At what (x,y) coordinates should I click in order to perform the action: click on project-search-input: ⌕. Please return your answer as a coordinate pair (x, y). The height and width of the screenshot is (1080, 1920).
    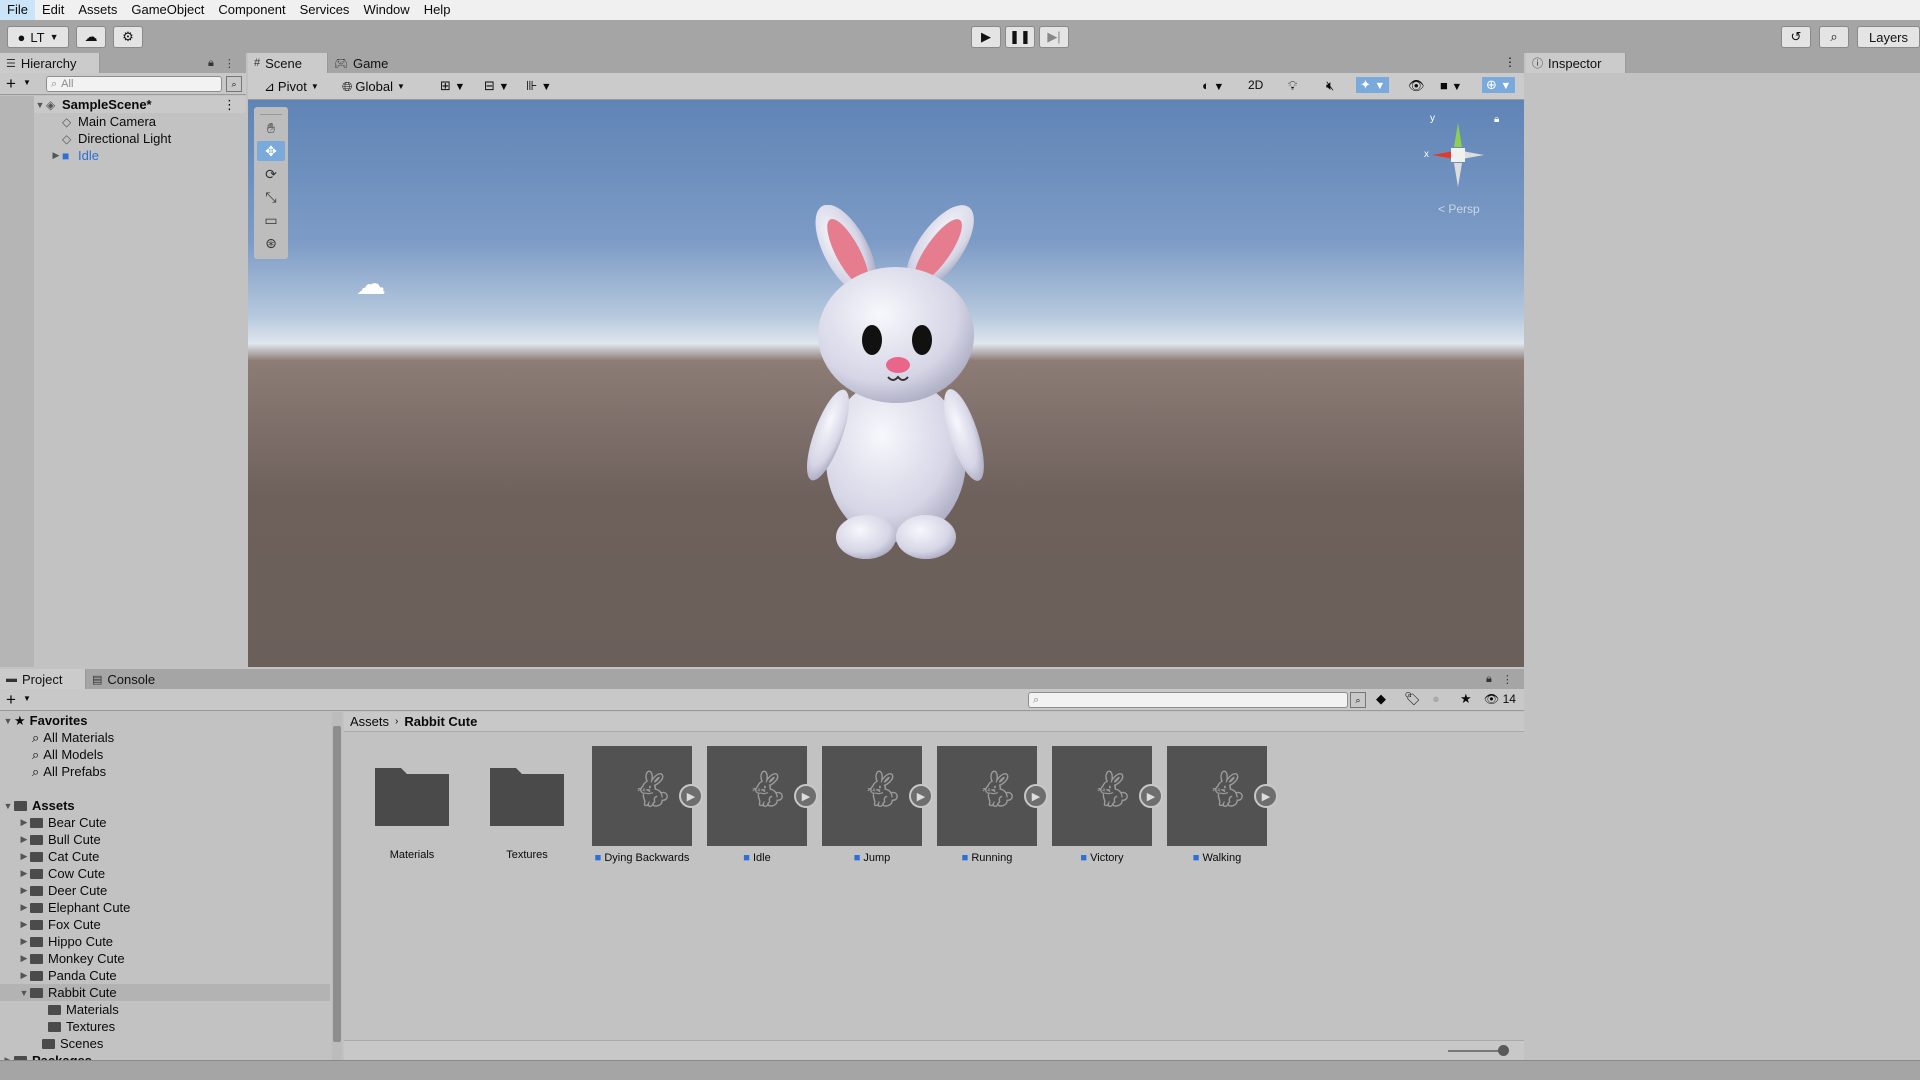
    Looking at the image, I should click on (1188, 700).